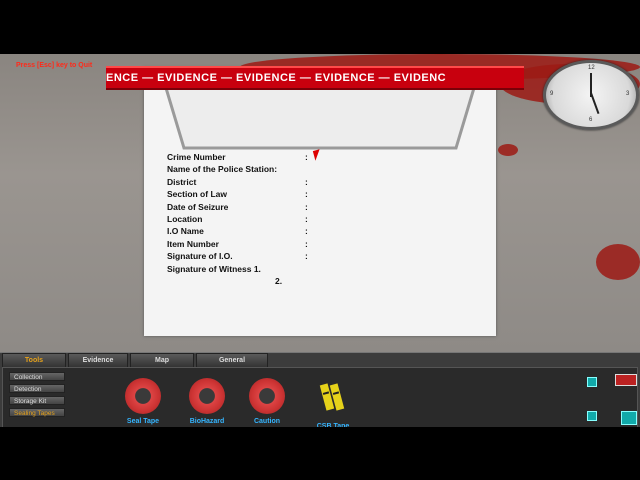 The width and height of the screenshot is (640, 480). Describe the element at coordinates (591, 68) in the screenshot. I see `clock-mark: 12` at that location.